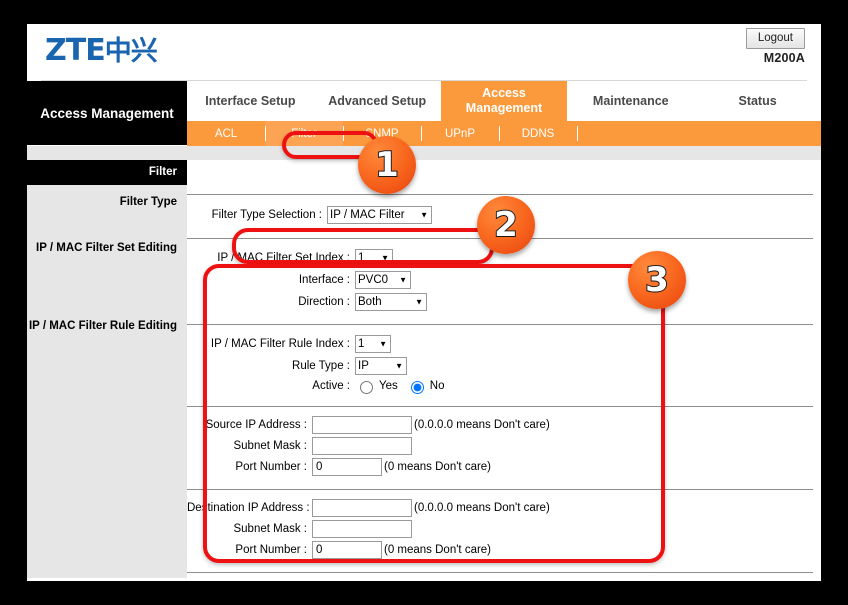 The image size is (848, 605). I want to click on source-mask-input, so click(362, 446).